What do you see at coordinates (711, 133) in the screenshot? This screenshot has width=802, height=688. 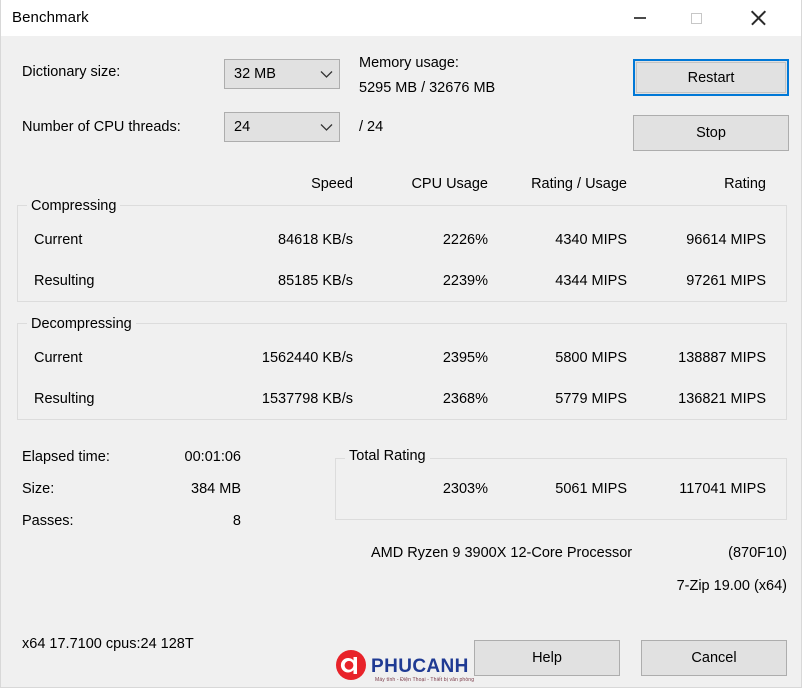 I see `stop-button: Stop` at bounding box center [711, 133].